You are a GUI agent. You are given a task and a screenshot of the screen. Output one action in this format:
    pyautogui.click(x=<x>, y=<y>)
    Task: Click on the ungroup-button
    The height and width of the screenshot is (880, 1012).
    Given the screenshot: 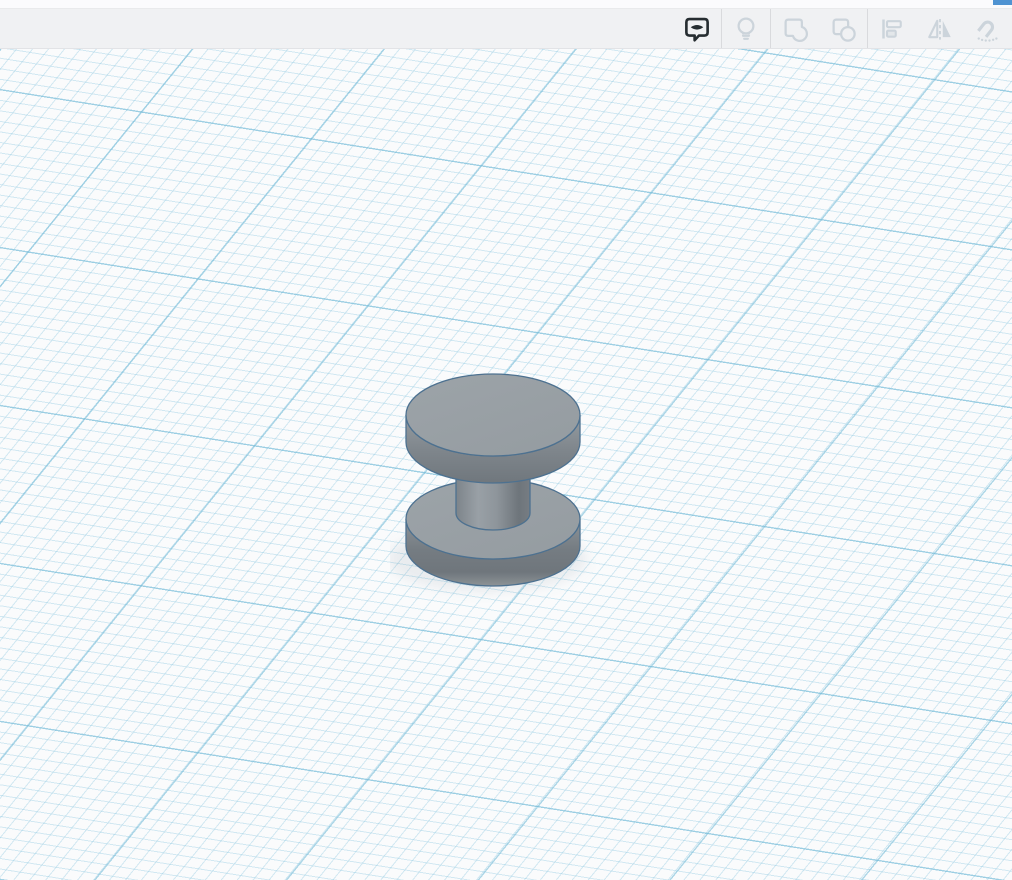 What is the action you would take?
    pyautogui.click(x=843, y=28)
    